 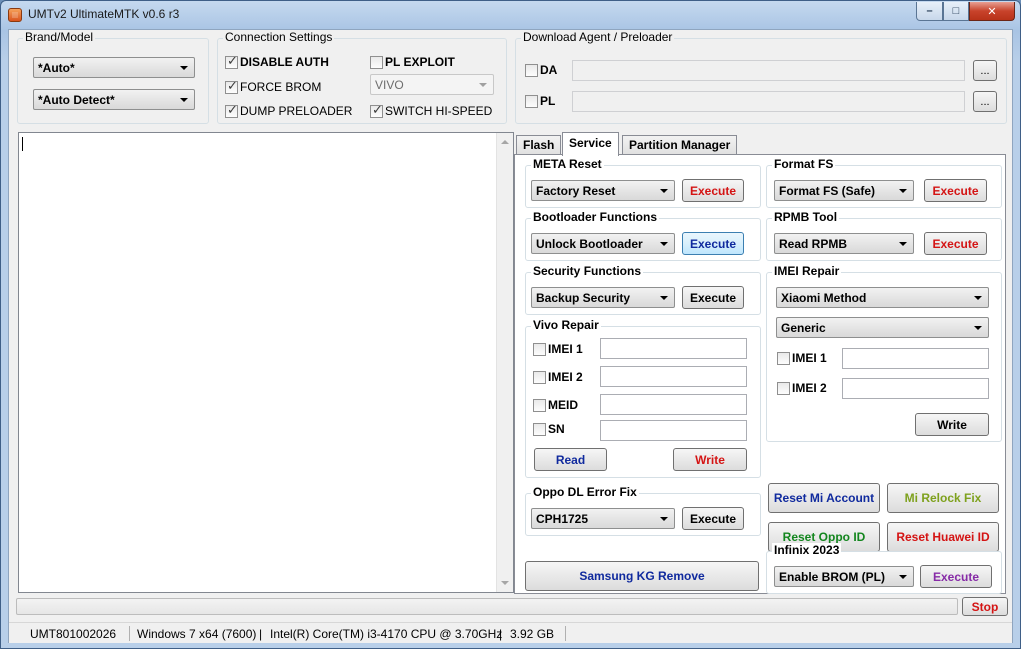 What do you see at coordinates (505, 583) in the screenshot?
I see `scroll-down-icon` at bounding box center [505, 583].